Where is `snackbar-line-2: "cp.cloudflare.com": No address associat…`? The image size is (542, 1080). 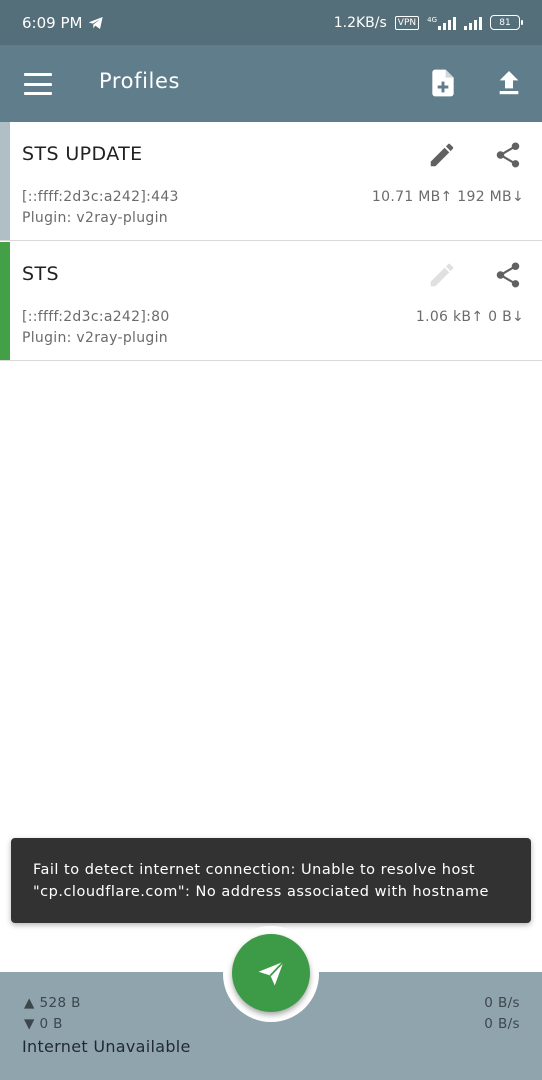 snackbar-line-2: "cp.cloudflare.com": No address associat… is located at coordinates (261, 892).